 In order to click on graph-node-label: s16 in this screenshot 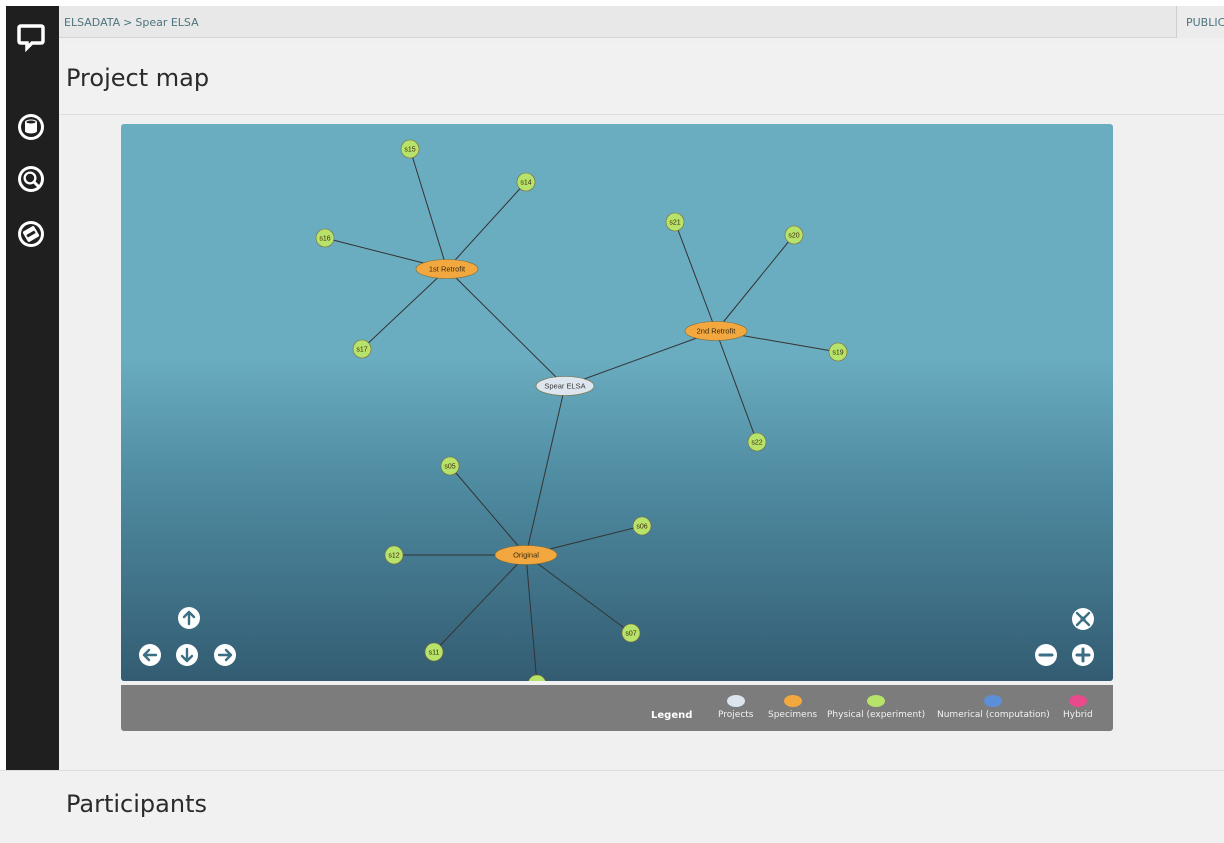, I will do `click(324, 239)`.